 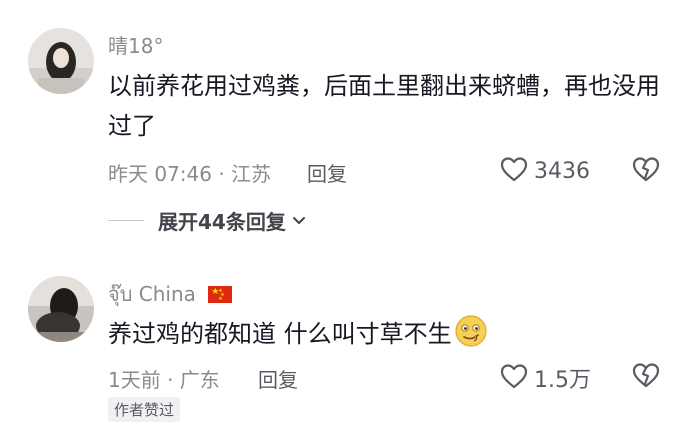 What do you see at coordinates (280, 334) in the screenshot?
I see `comment-text-body: 养过鸡的都知道 什么叫寸草不生` at bounding box center [280, 334].